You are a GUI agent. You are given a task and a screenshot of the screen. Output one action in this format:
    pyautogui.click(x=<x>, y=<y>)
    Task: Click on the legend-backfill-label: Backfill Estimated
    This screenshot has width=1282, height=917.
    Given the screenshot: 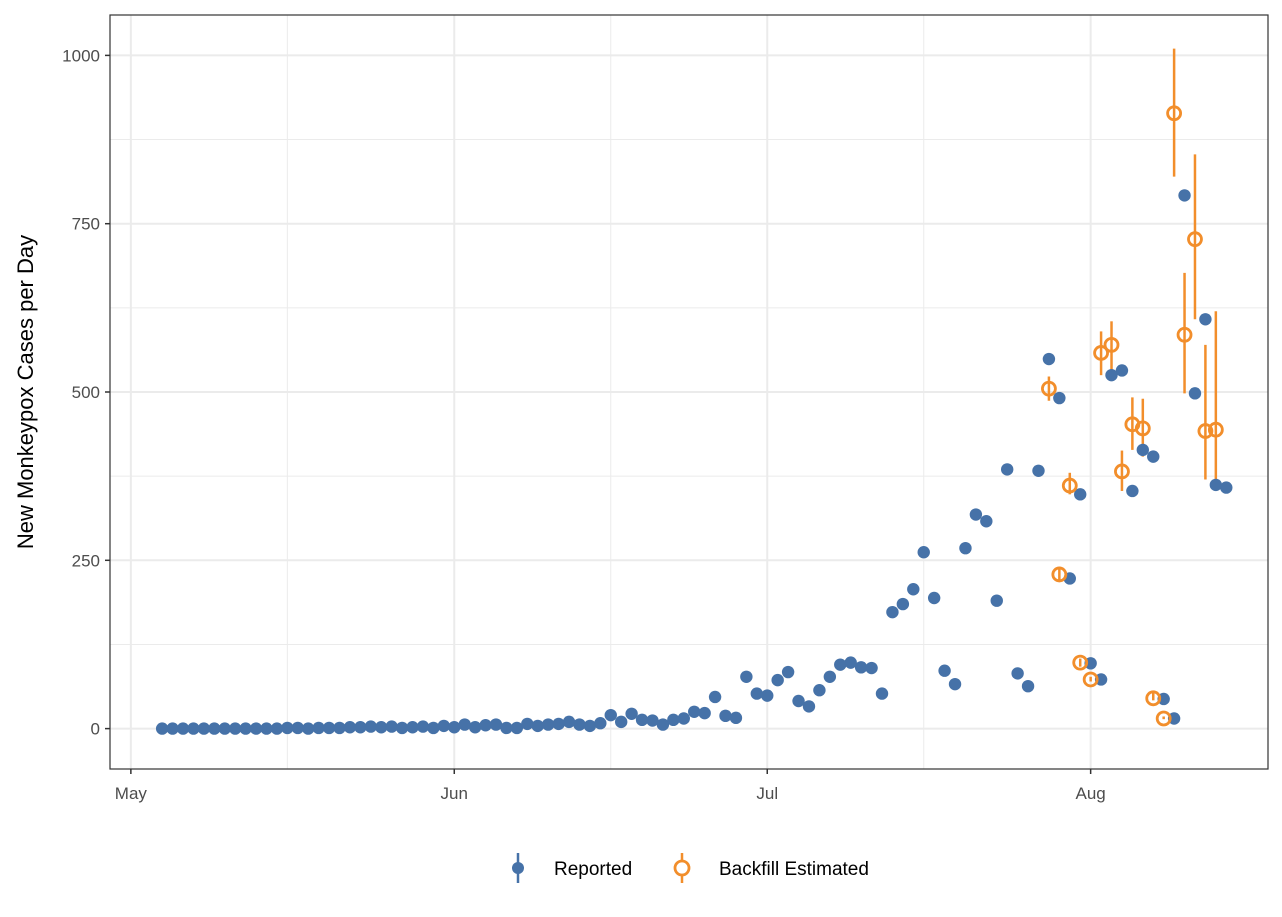 What is the action you would take?
    pyautogui.click(x=794, y=869)
    